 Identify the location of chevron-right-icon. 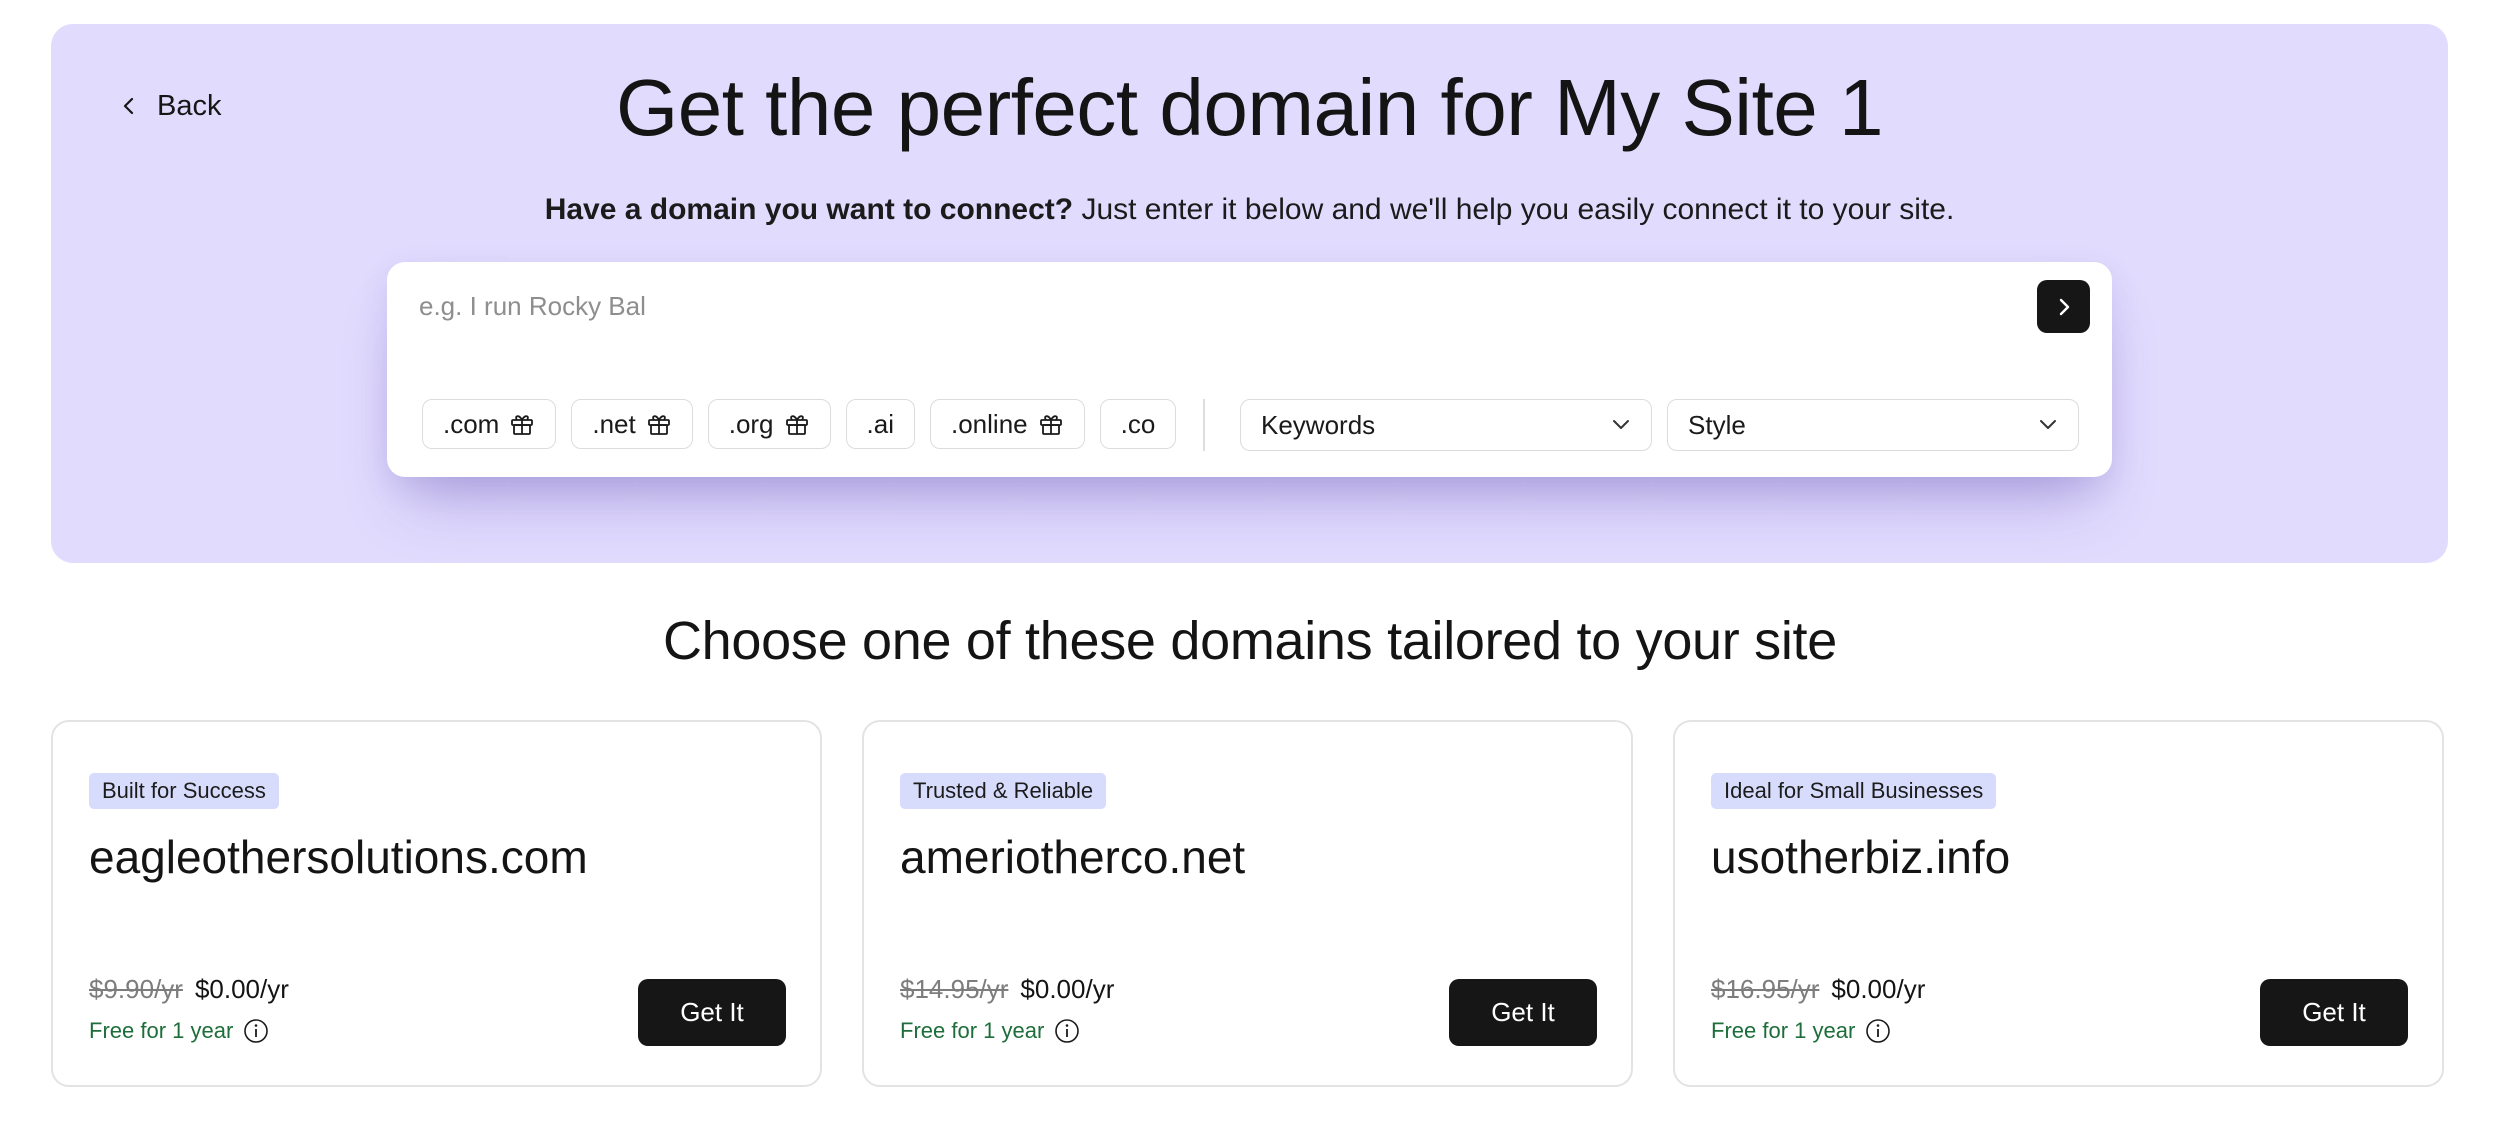
(2064, 306).